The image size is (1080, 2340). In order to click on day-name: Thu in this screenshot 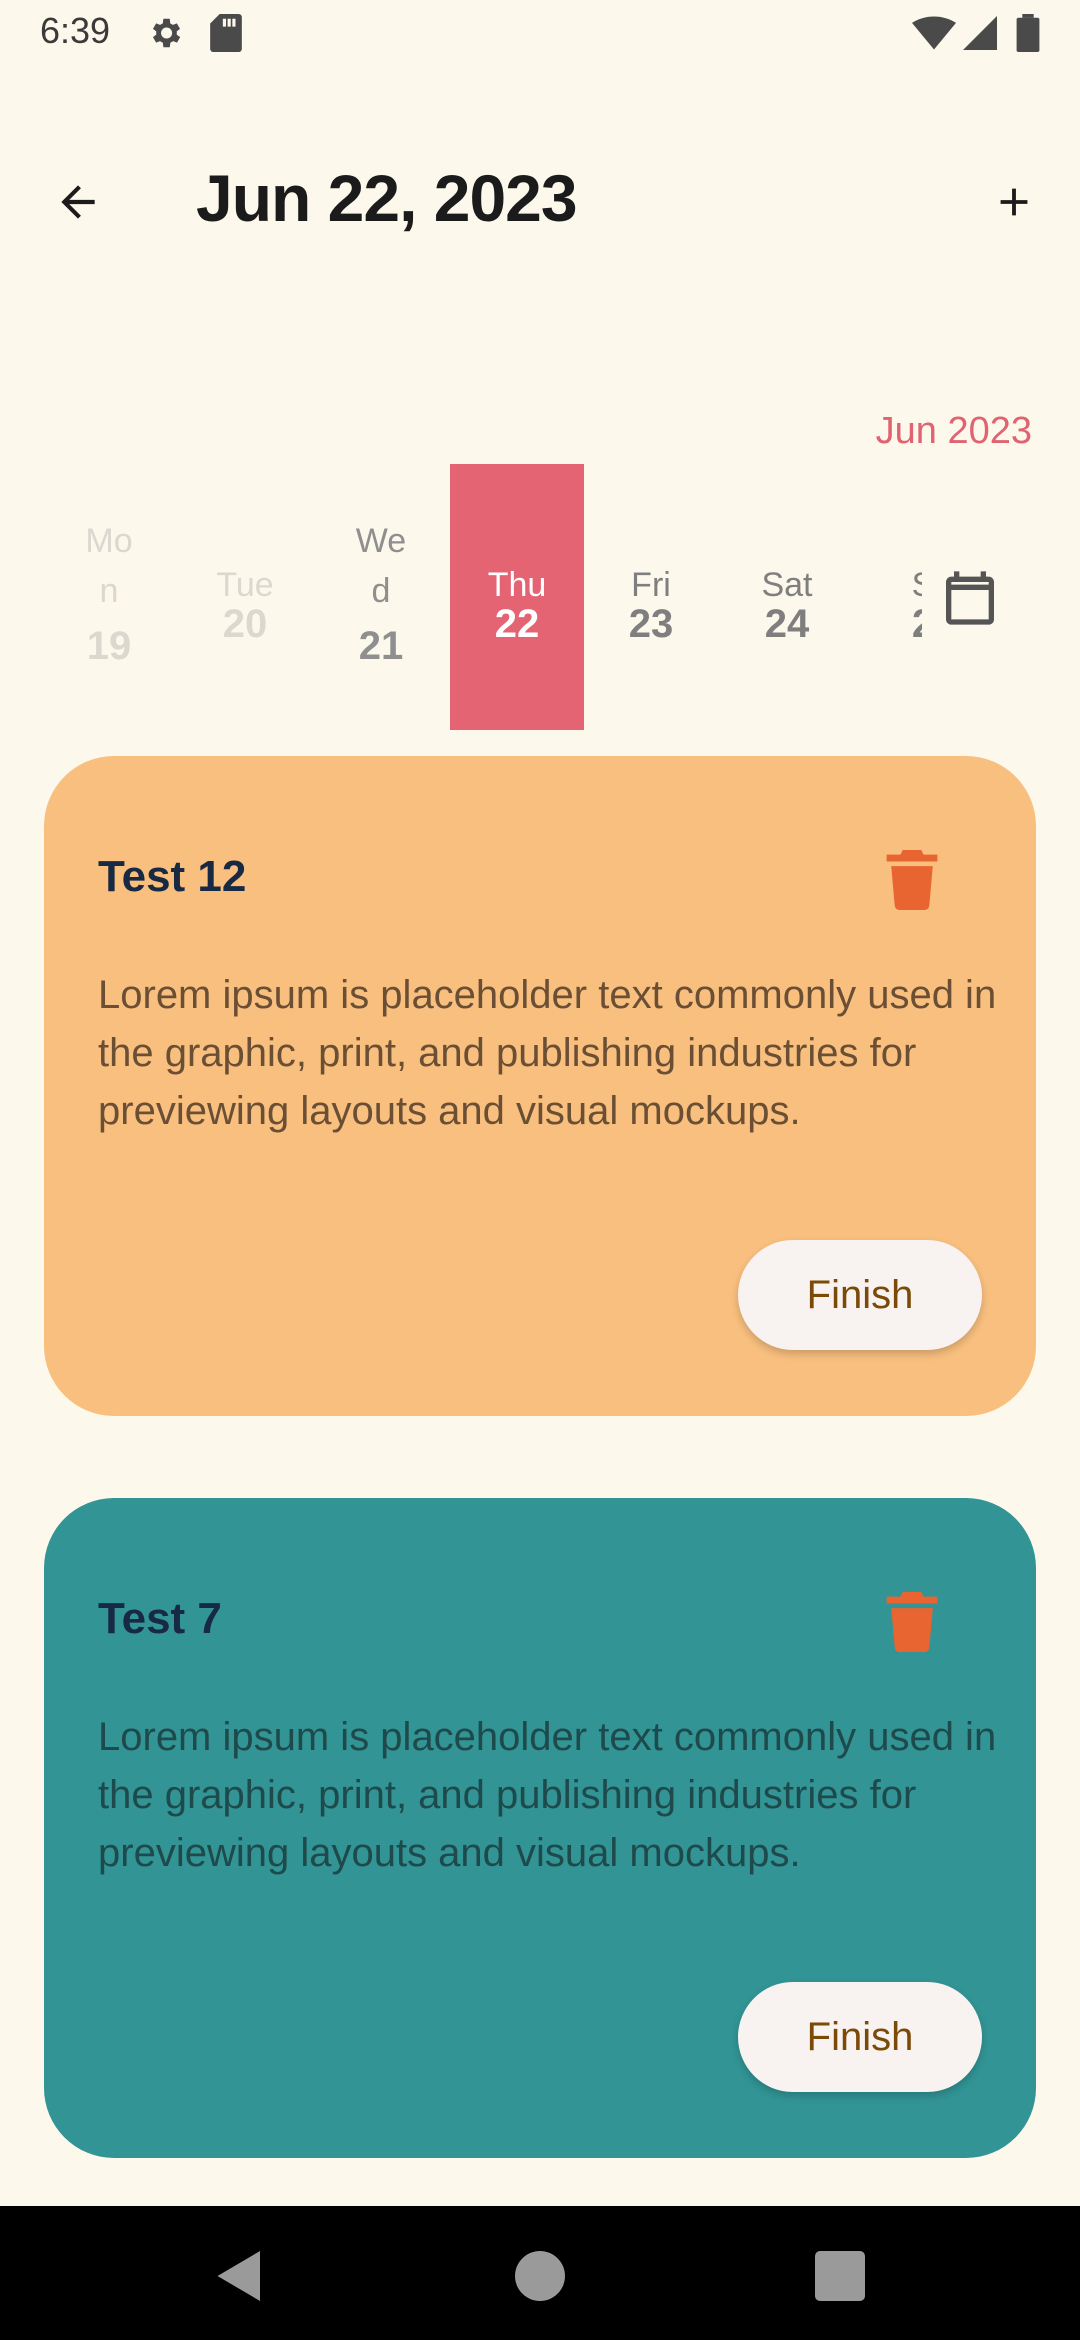, I will do `click(517, 585)`.